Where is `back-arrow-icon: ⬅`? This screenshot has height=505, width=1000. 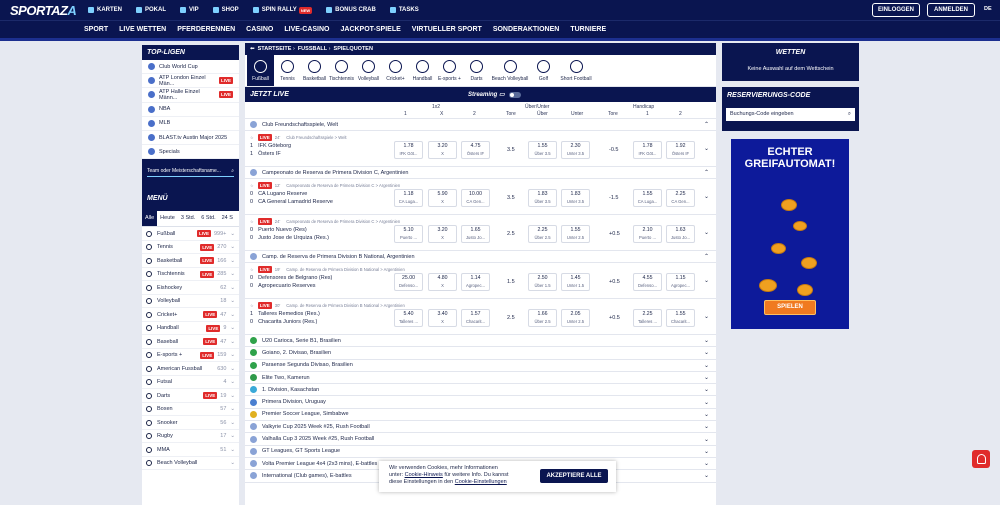
back-arrow-icon: ⬅ is located at coordinates (252, 49).